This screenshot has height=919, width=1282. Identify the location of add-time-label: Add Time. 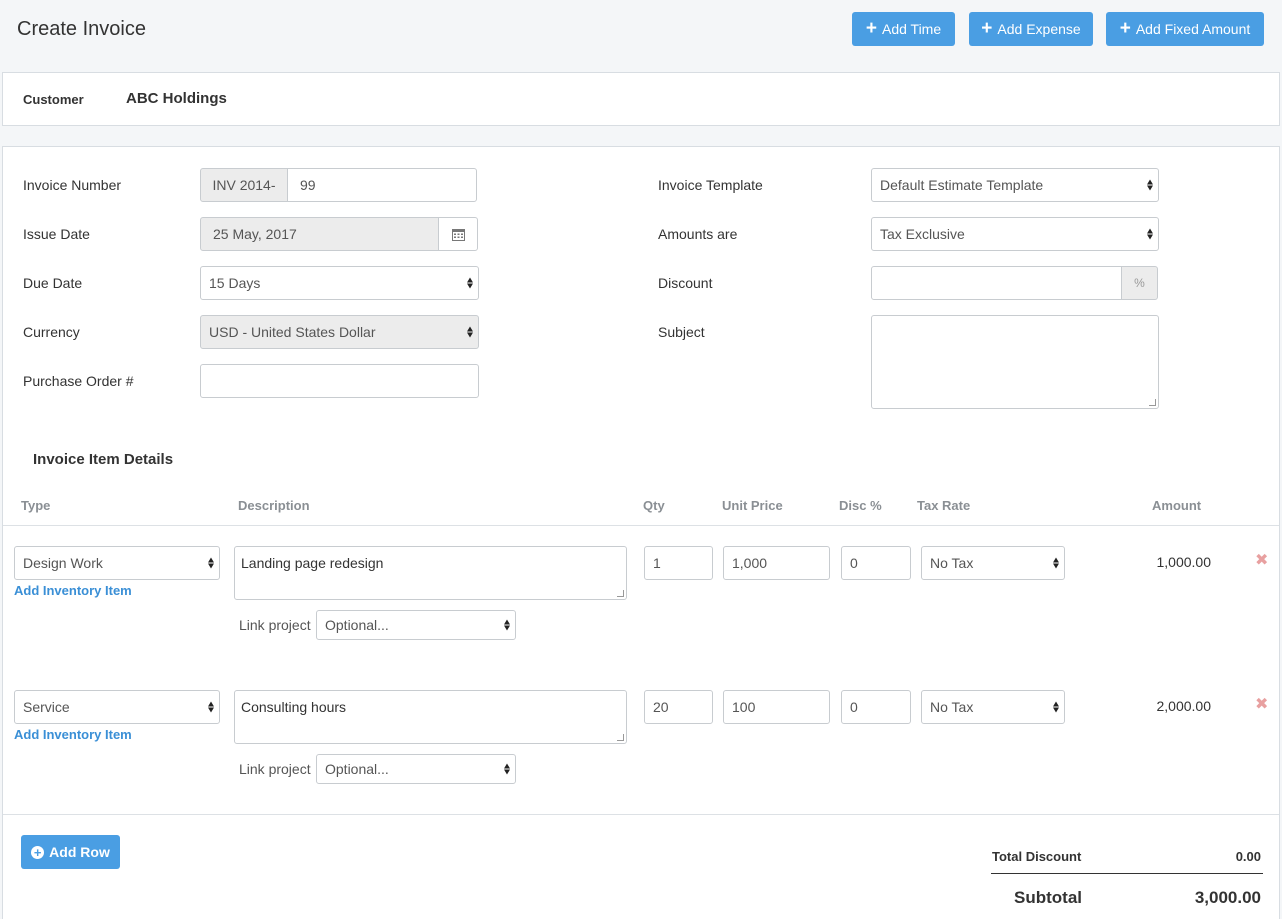
(911, 29).